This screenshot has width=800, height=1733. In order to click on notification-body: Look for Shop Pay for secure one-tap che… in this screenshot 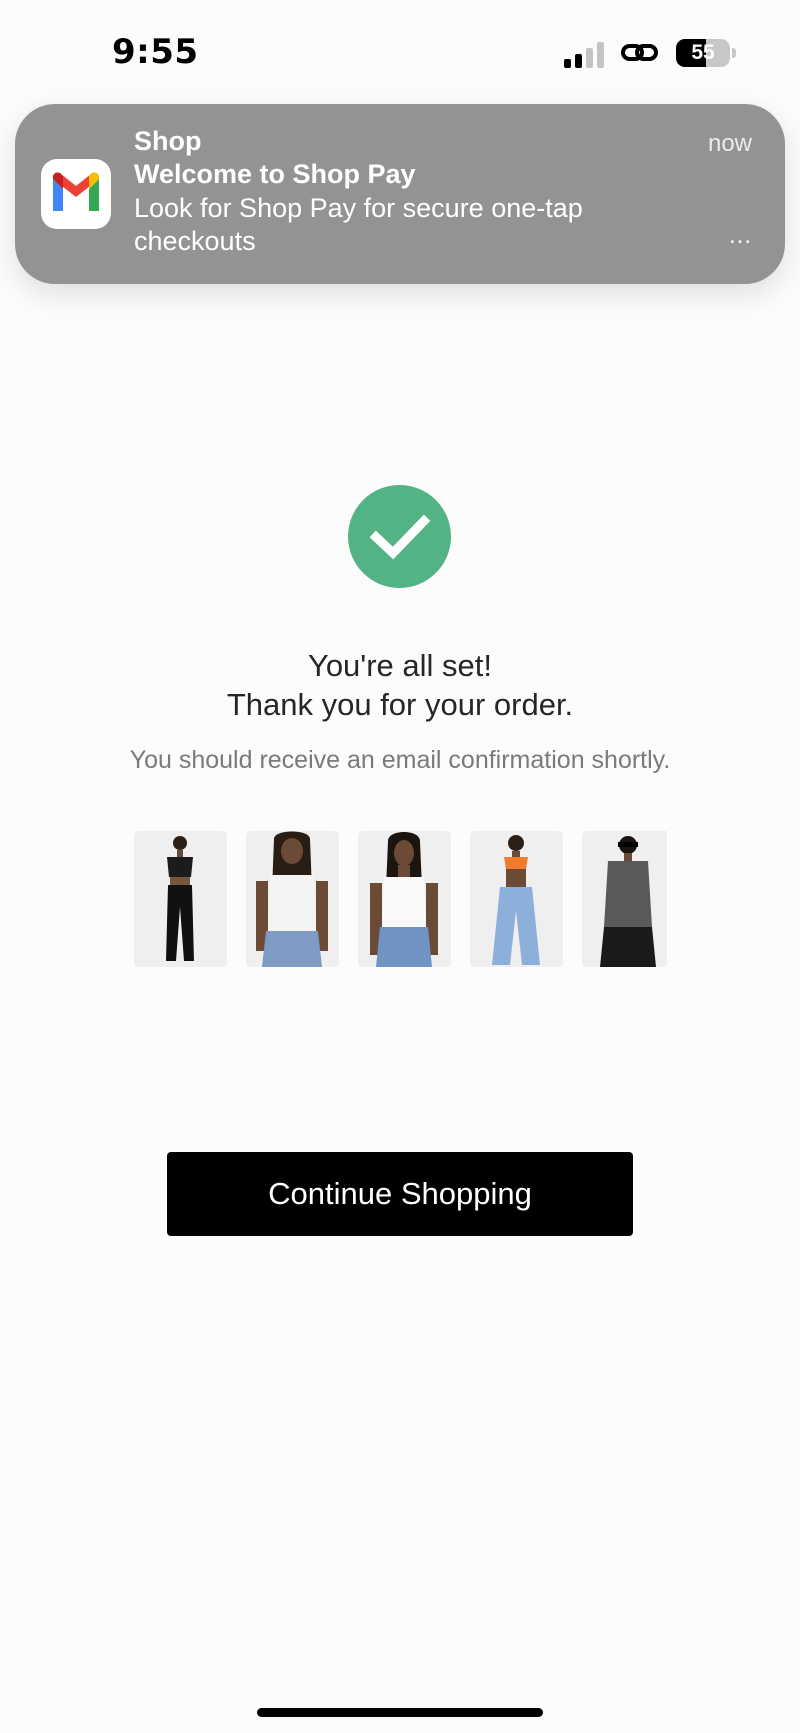, I will do `click(358, 224)`.